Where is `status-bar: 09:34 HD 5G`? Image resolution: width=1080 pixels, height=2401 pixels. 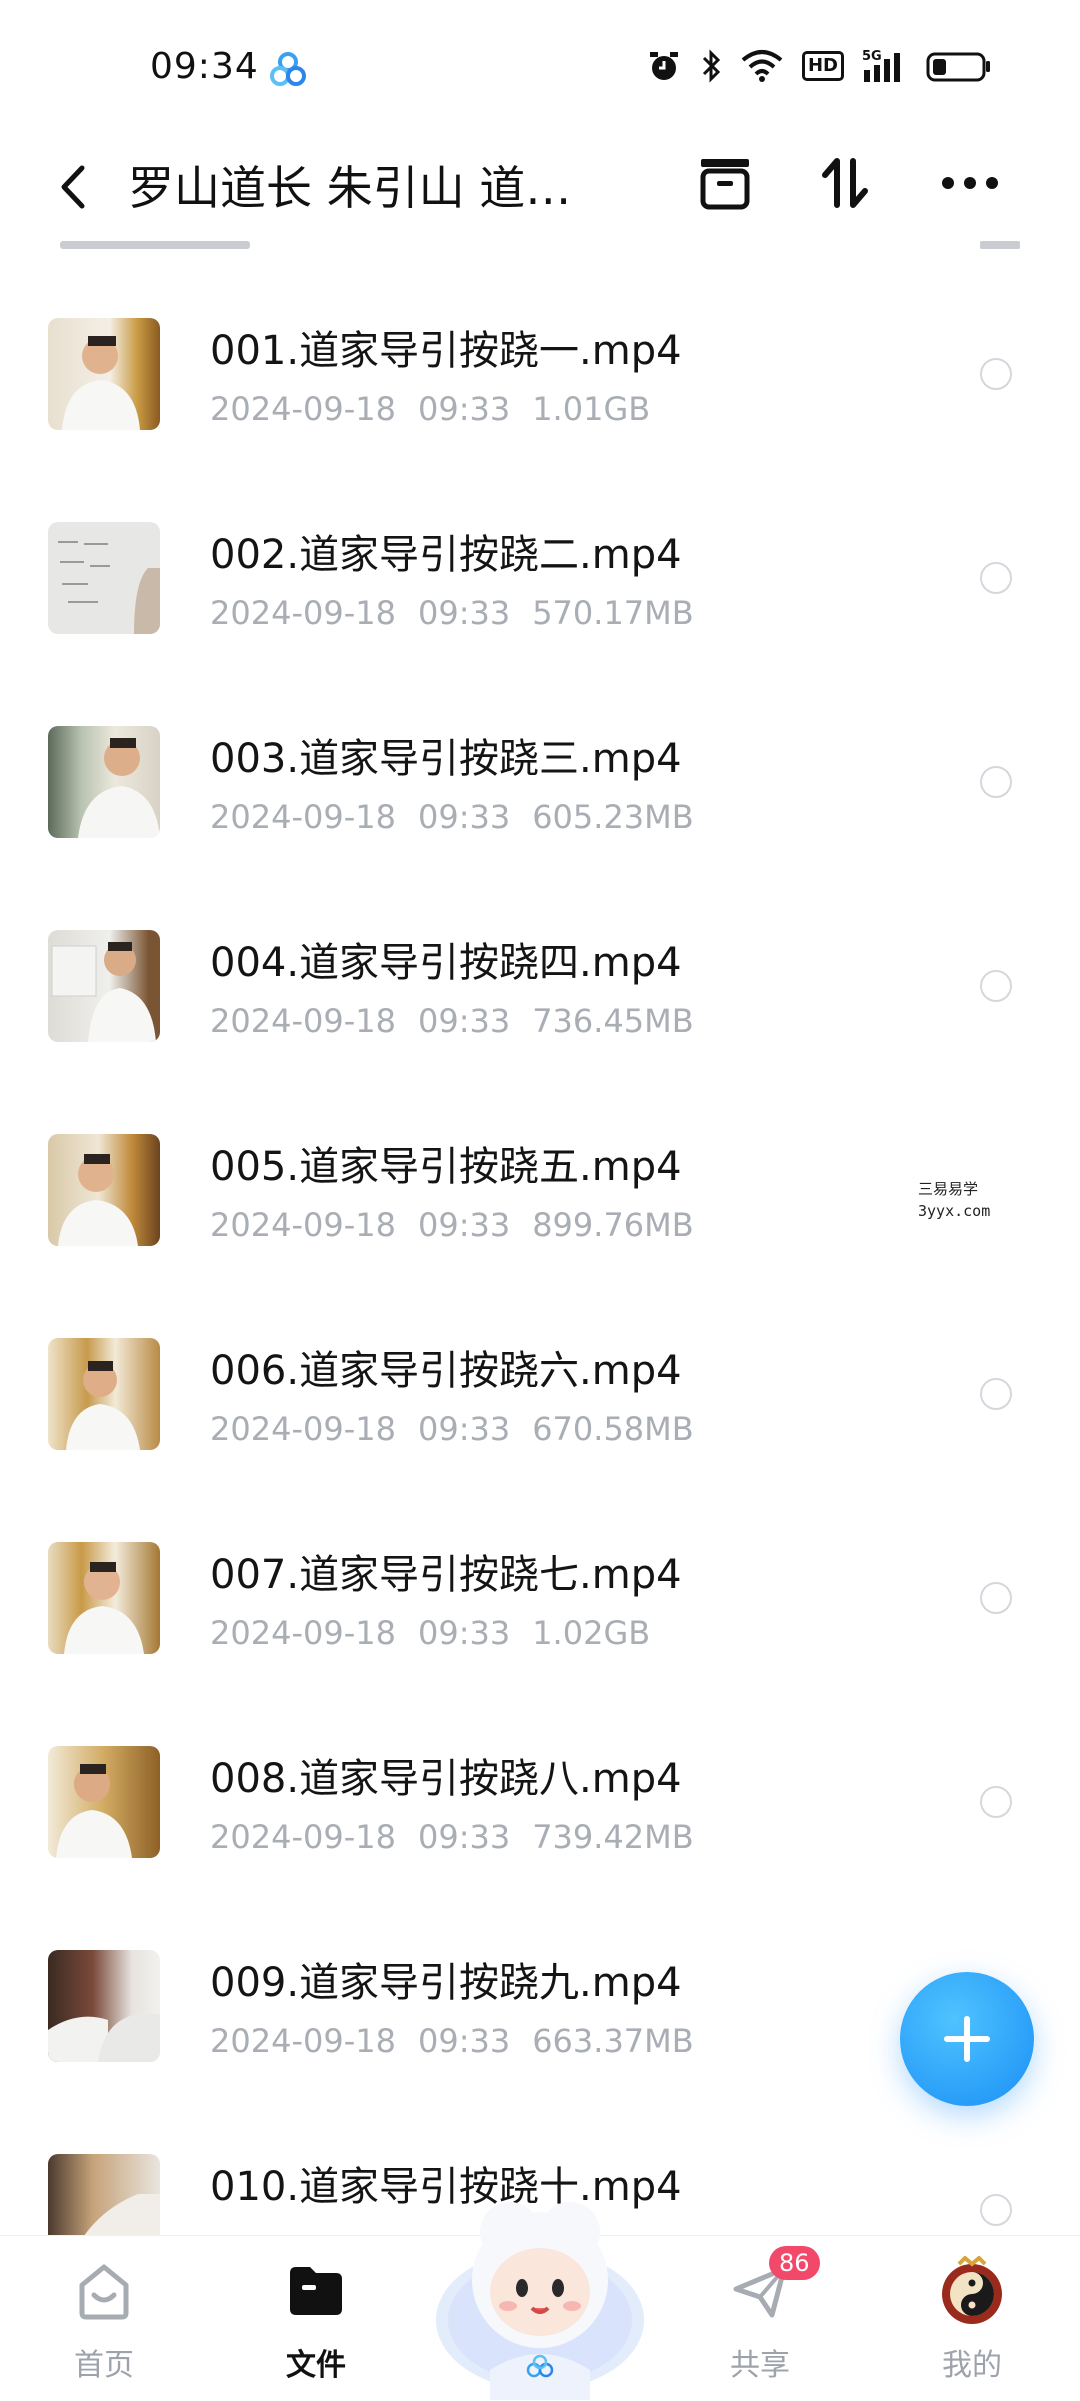
status-bar: 09:34 HD 5G is located at coordinates (540, 65).